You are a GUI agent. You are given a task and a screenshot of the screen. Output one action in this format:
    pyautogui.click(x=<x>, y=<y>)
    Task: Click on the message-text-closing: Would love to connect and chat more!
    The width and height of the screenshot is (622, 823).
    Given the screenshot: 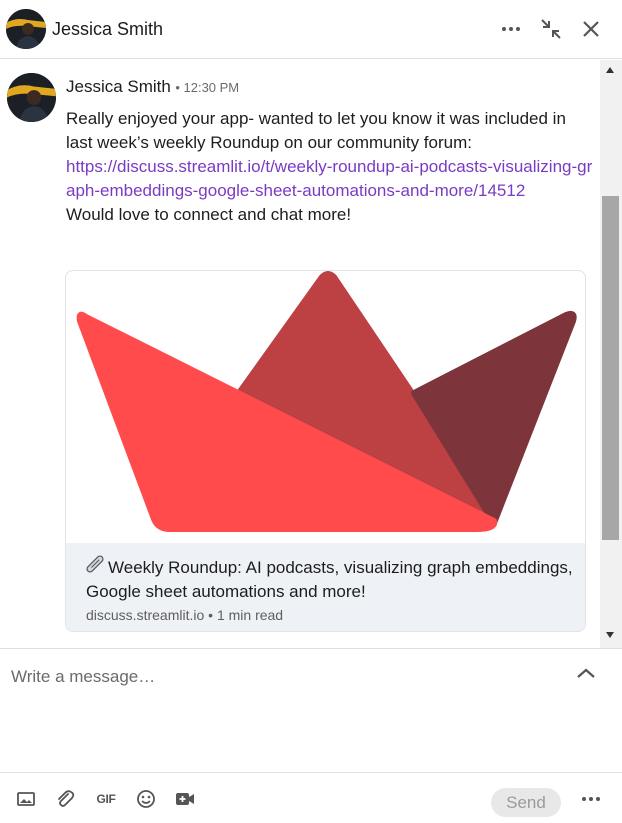 What is the action you would take?
    pyautogui.click(x=209, y=214)
    